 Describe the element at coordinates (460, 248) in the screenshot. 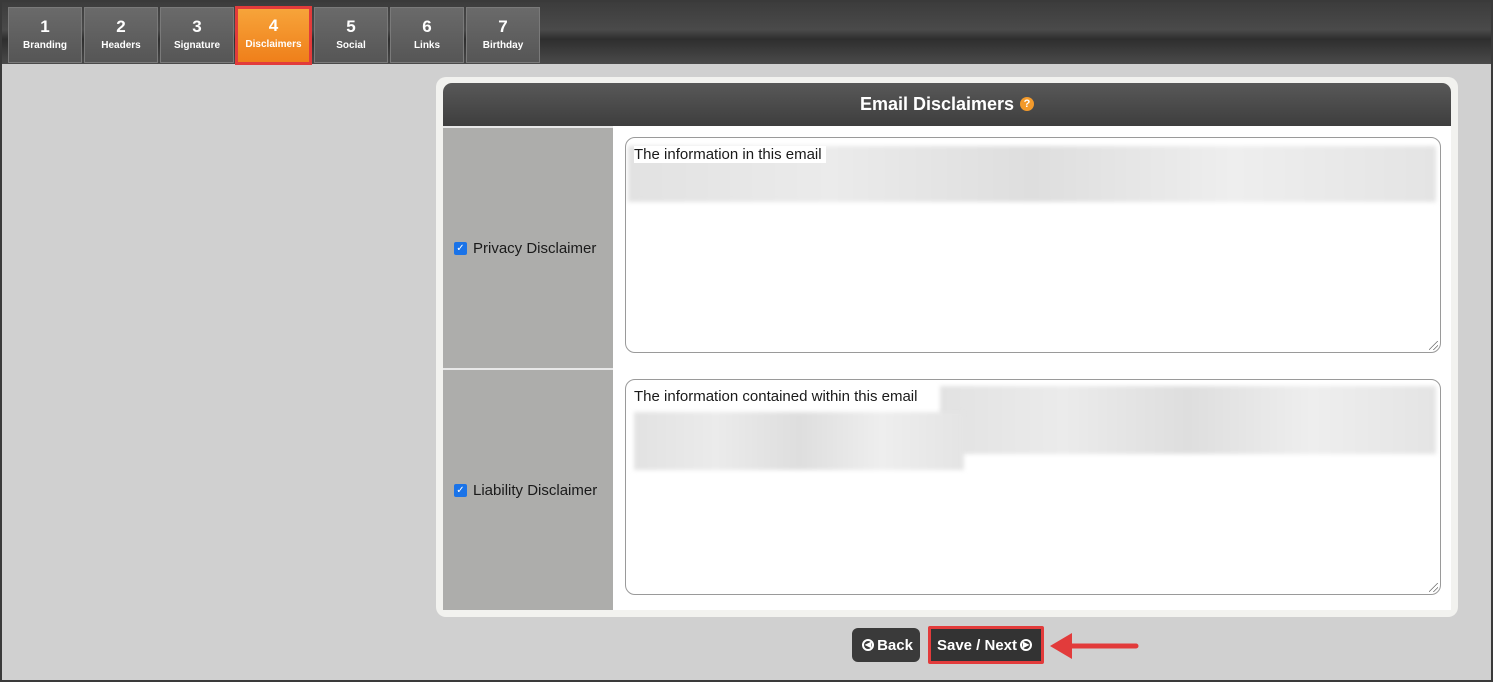

I see `privacy-disclaimer-checkbox: ✓` at that location.